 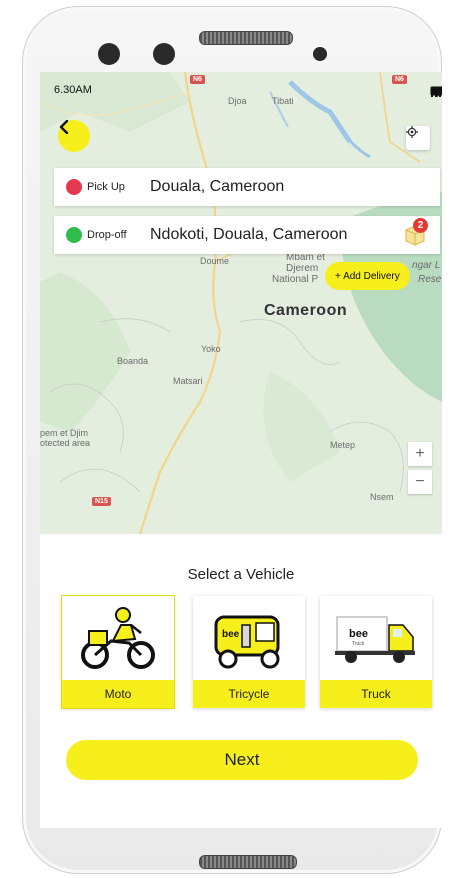 What do you see at coordinates (376, 694) in the screenshot?
I see `truck-label: Truck` at bounding box center [376, 694].